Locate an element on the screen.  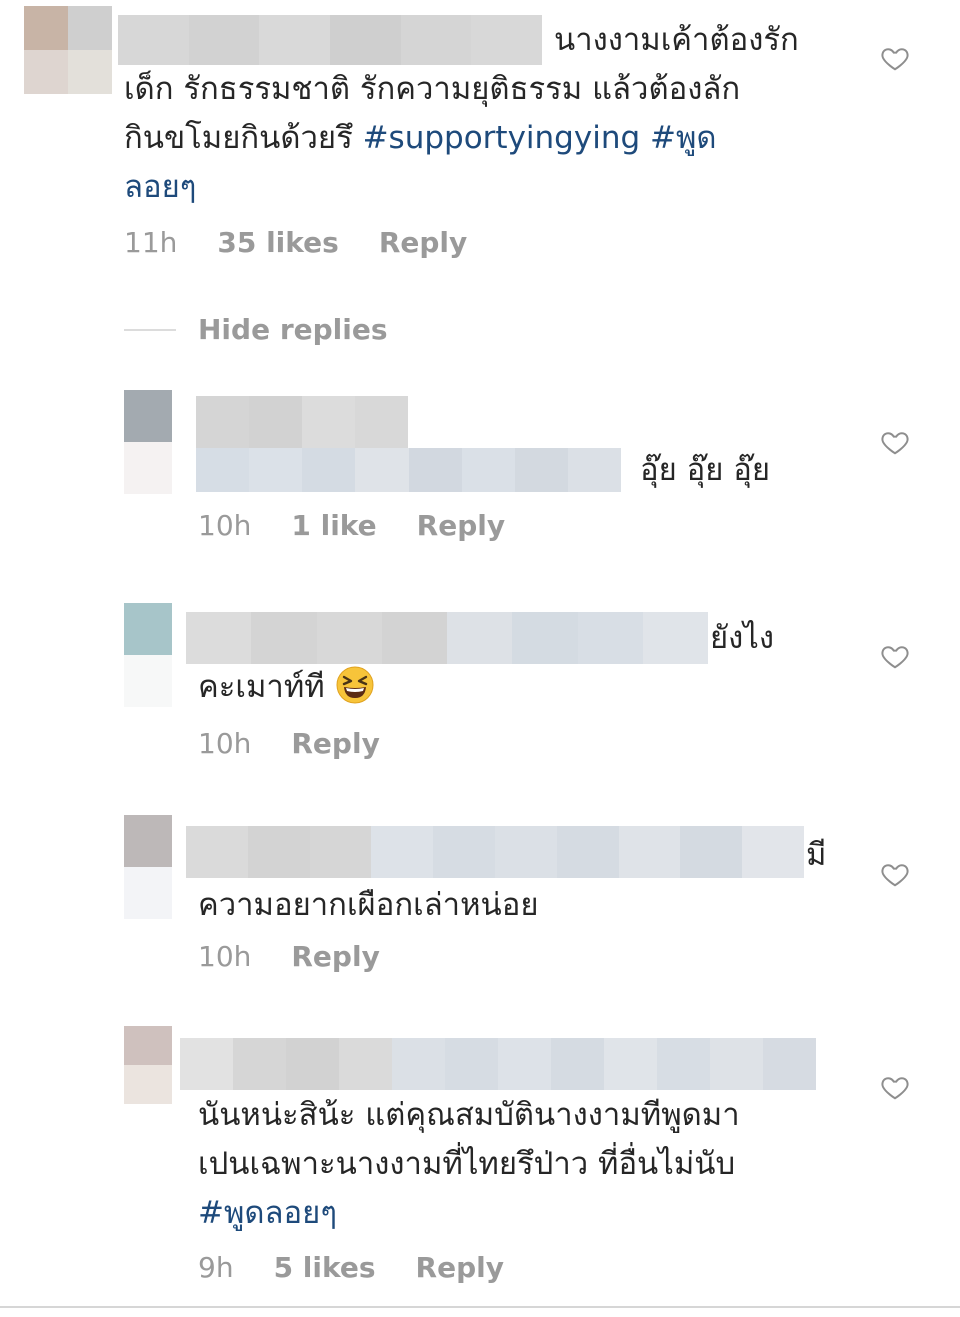
comment-meta: 9h 5 likes Reply is located at coordinates (371, 1267).